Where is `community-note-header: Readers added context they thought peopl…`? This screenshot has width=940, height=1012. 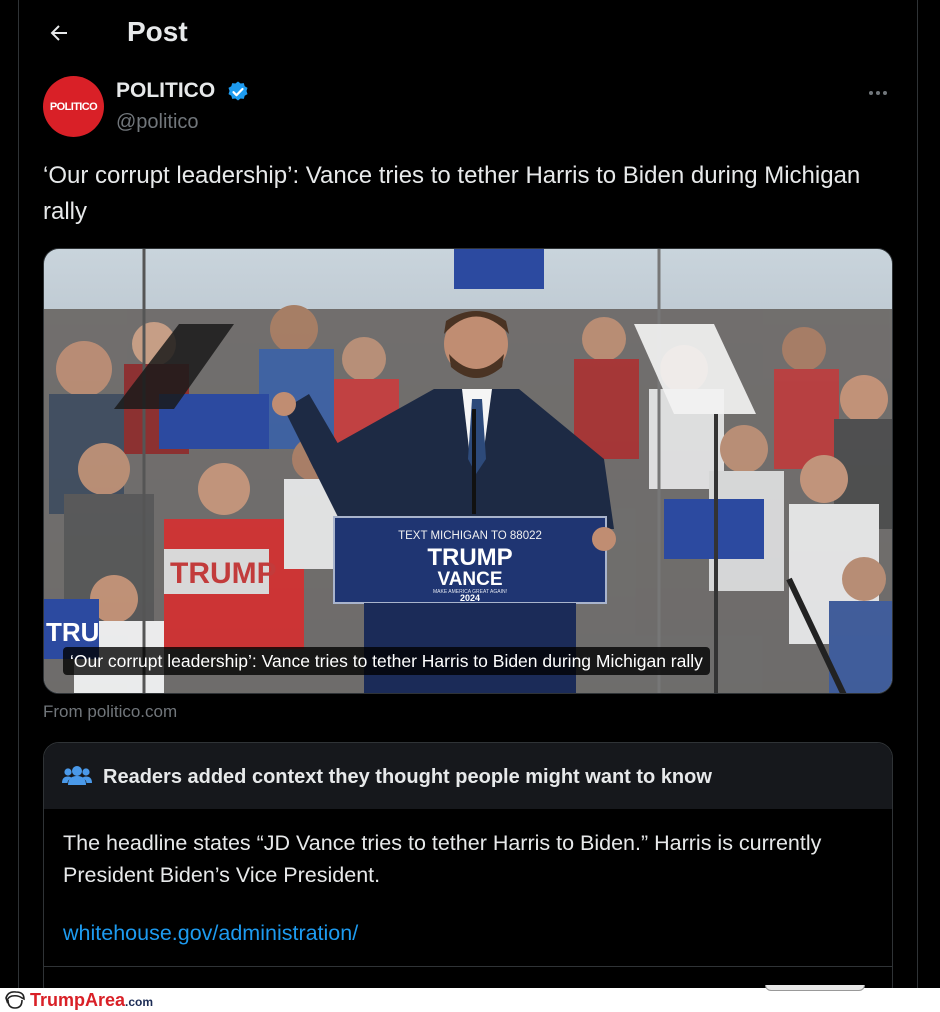 community-note-header: Readers added context they thought peopl… is located at coordinates (468, 776).